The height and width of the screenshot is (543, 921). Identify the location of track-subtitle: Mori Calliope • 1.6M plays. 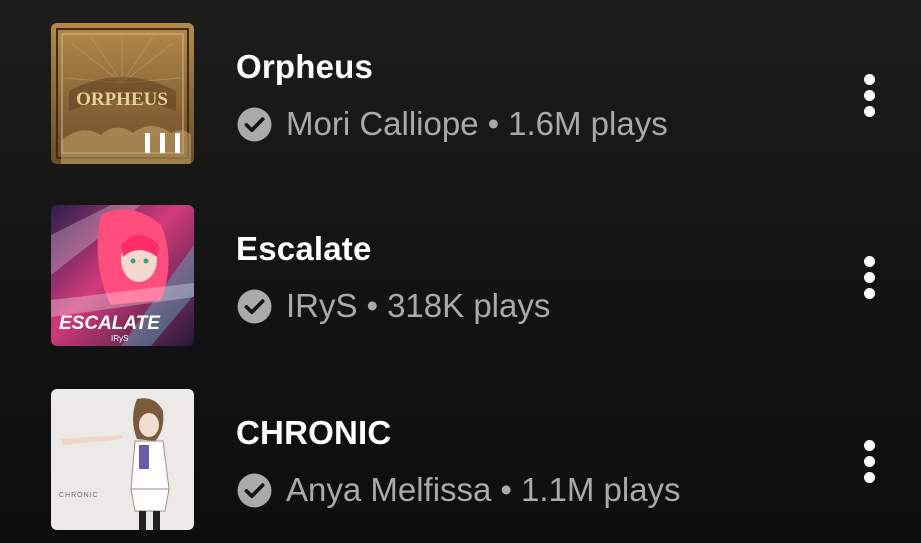
(452, 124).